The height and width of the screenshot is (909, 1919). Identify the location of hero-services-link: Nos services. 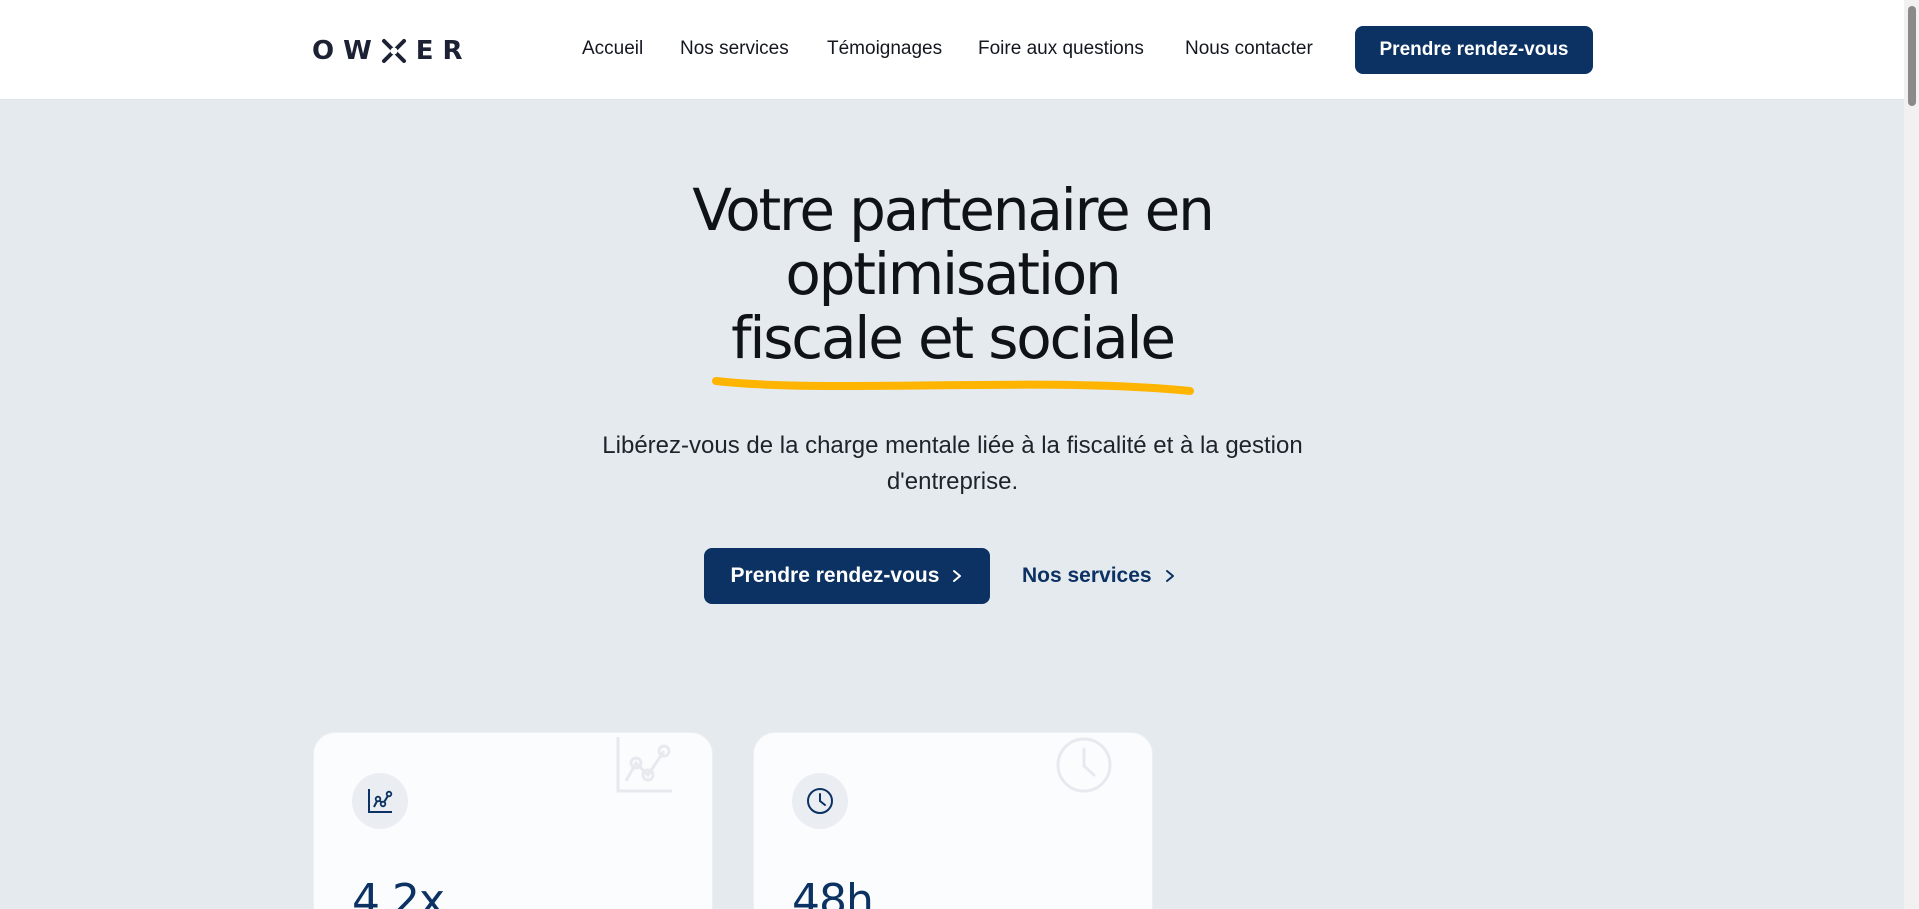
(1099, 576).